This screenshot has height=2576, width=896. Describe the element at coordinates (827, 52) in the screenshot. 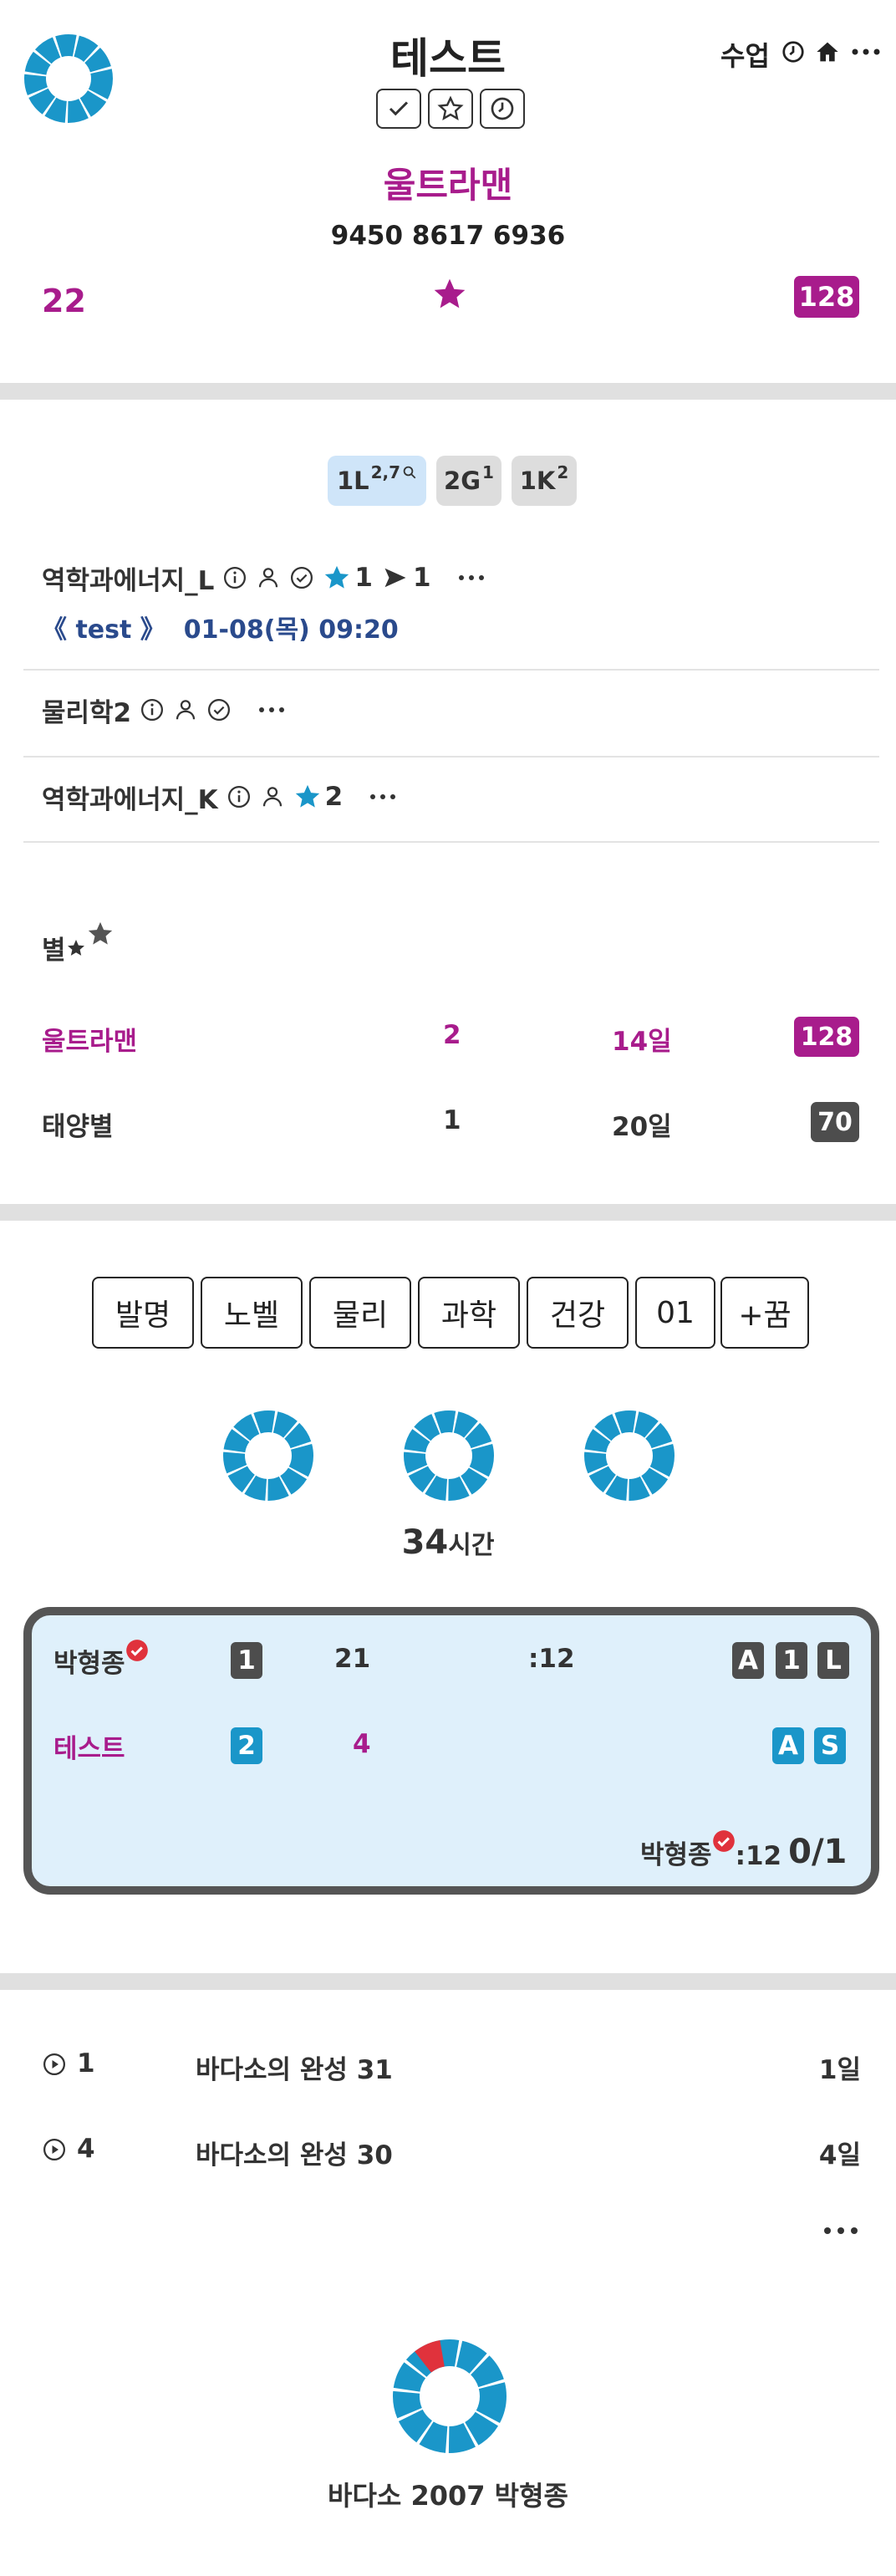

I see `home-icon` at that location.